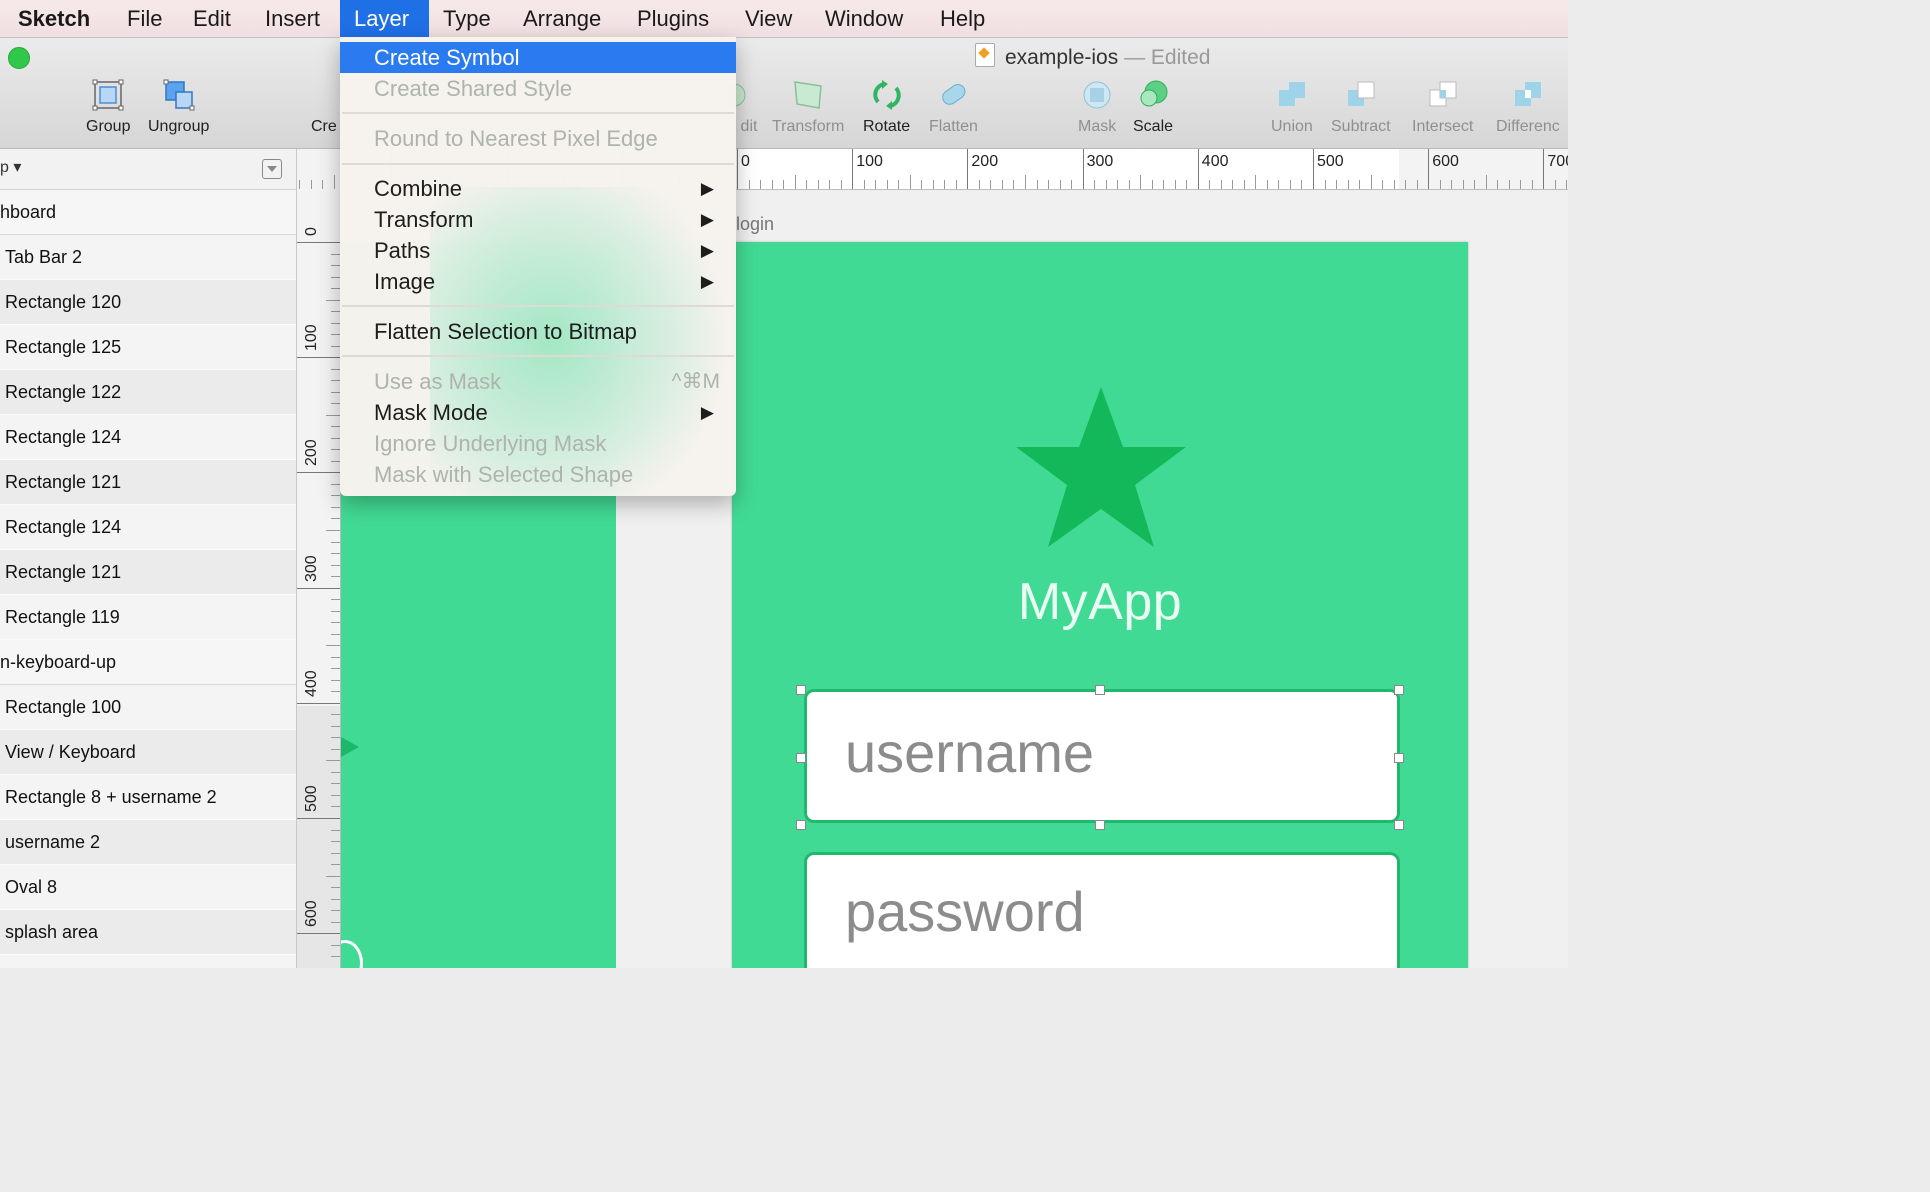  I want to click on window-zoom-button, so click(19, 58).